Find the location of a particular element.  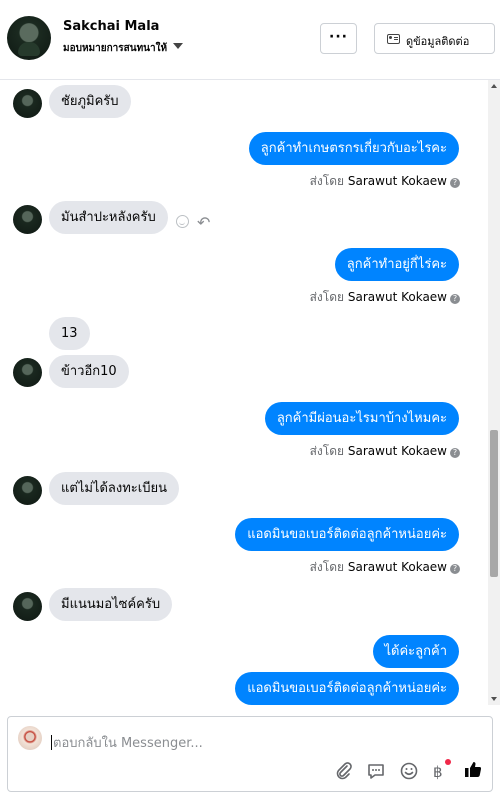

incoming-message: มันสำปะหลังครับ is located at coordinates (108, 217).